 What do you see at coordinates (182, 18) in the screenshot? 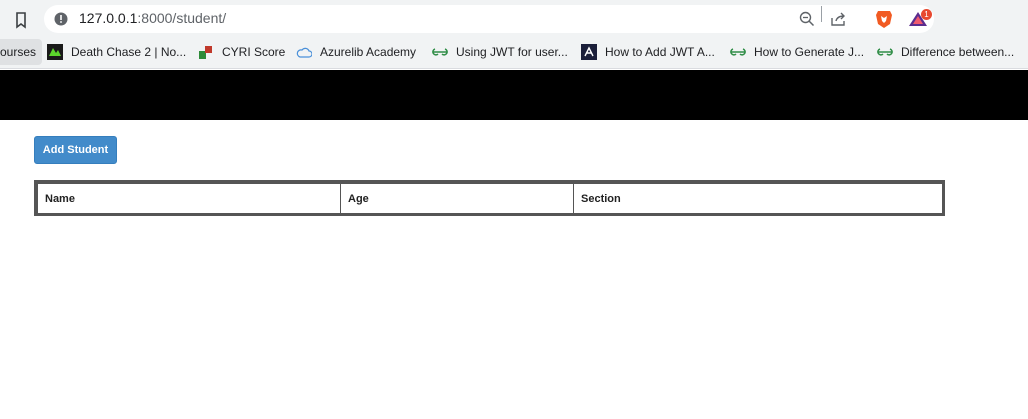
I see `url-path: :8000/student/` at bounding box center [182, 18].